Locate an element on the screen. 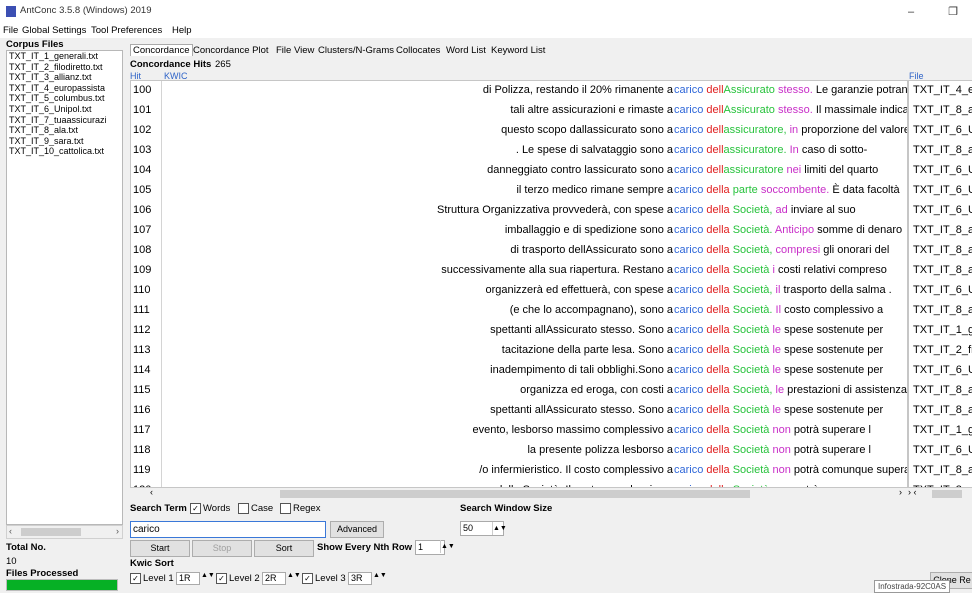  corpus-file-item: TXT_IT_7_tuaassicurazi is located at coordinates (64, 120).